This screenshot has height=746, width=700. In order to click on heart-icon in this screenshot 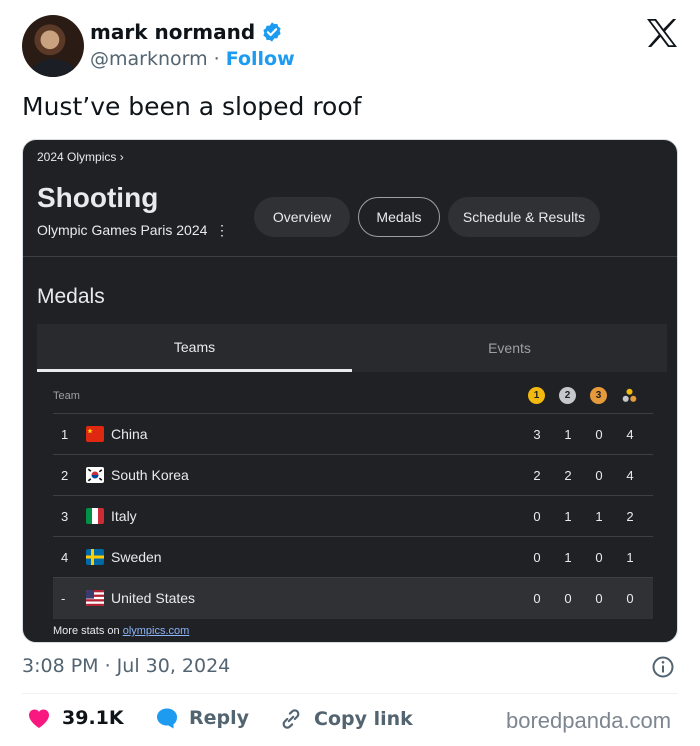, I will do `click(39, 718)`.